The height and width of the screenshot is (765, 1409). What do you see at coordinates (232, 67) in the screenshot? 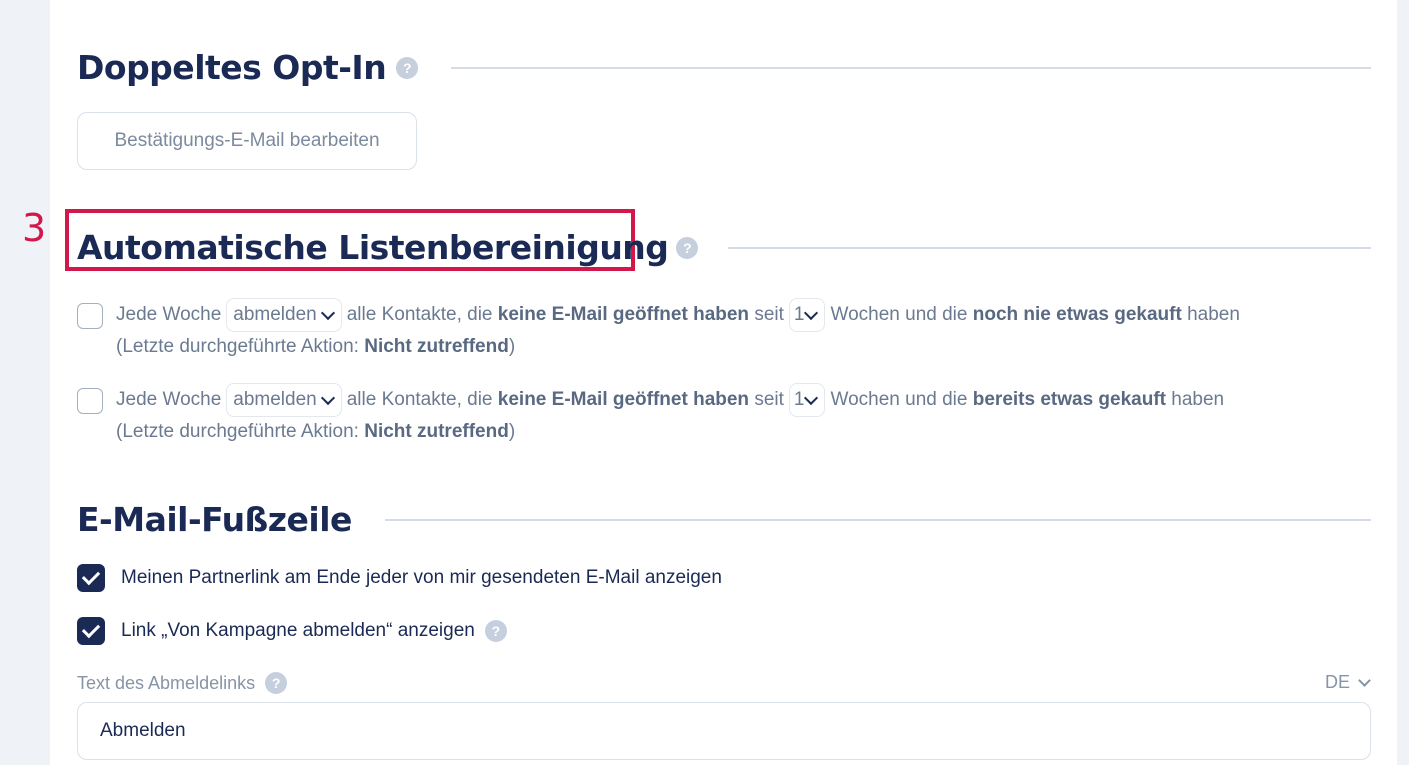
I see `double-opt-in-title: Doppeltes Opt-In` at bounding box center [232, 67].